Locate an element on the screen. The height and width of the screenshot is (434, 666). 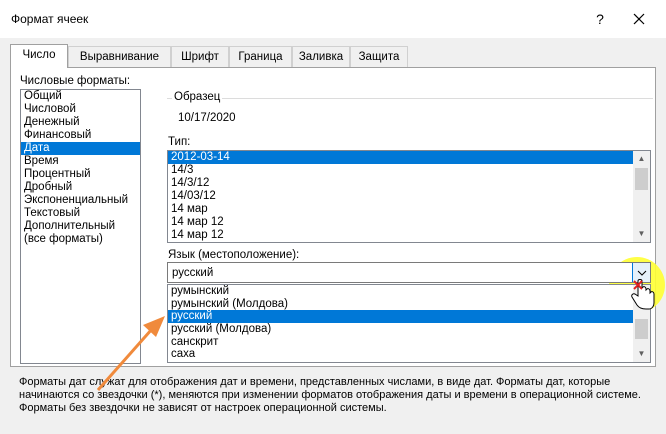
type-label: Тип: is located at coordinates (179, 142).